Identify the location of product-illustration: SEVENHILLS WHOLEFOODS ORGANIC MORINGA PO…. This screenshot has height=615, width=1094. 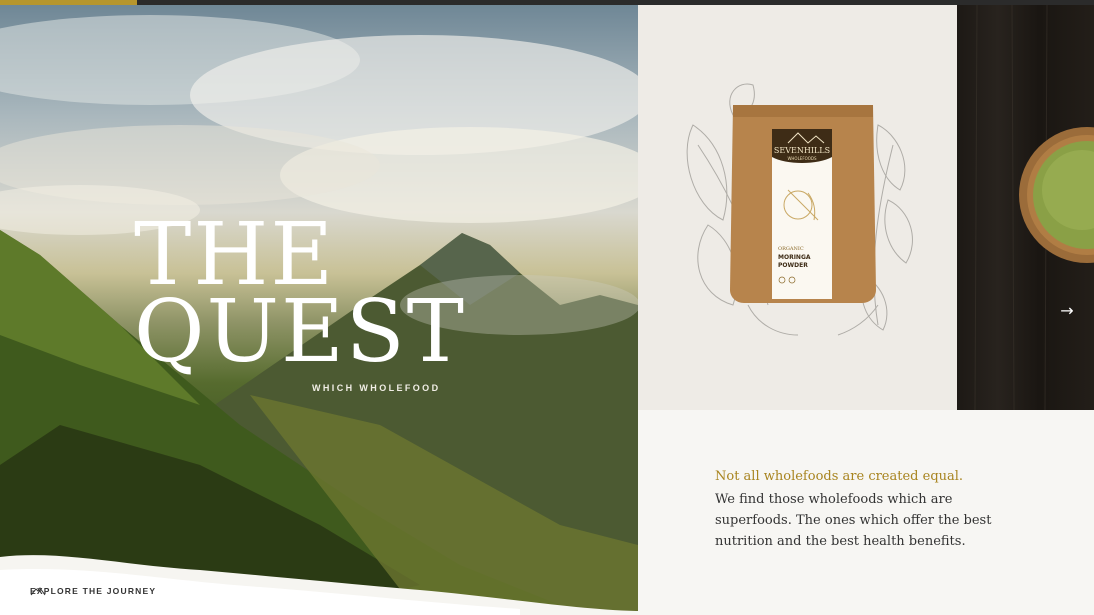
(799, 209).